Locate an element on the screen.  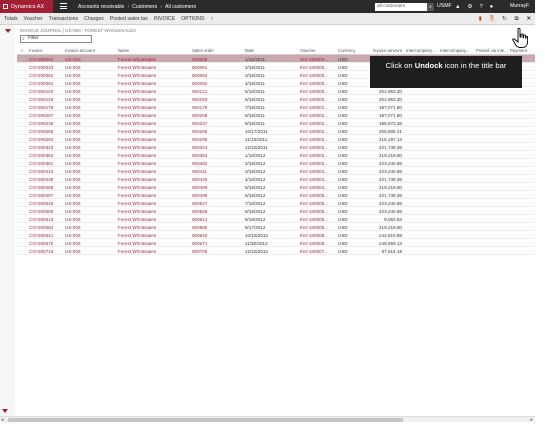
cell-sales-order: 000642 is located at coordinates (199, 235).